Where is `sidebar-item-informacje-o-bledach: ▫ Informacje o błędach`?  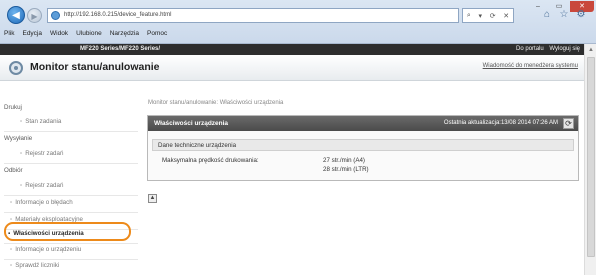
sidebar-item-informacje-o-bledach: ▫ Informacje o błędach is located at coordinates (41, 203).